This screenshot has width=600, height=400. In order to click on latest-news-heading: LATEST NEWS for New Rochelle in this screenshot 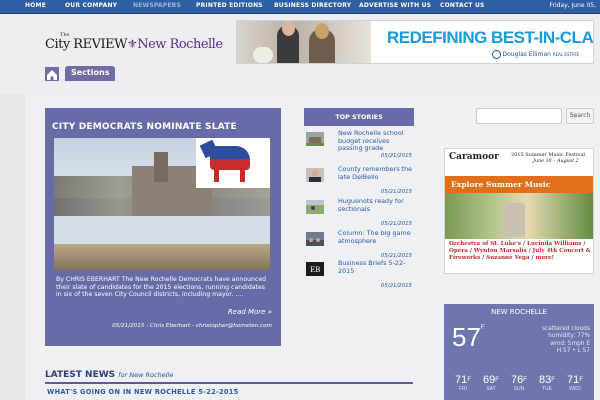, I will do `click(109, 375)`.